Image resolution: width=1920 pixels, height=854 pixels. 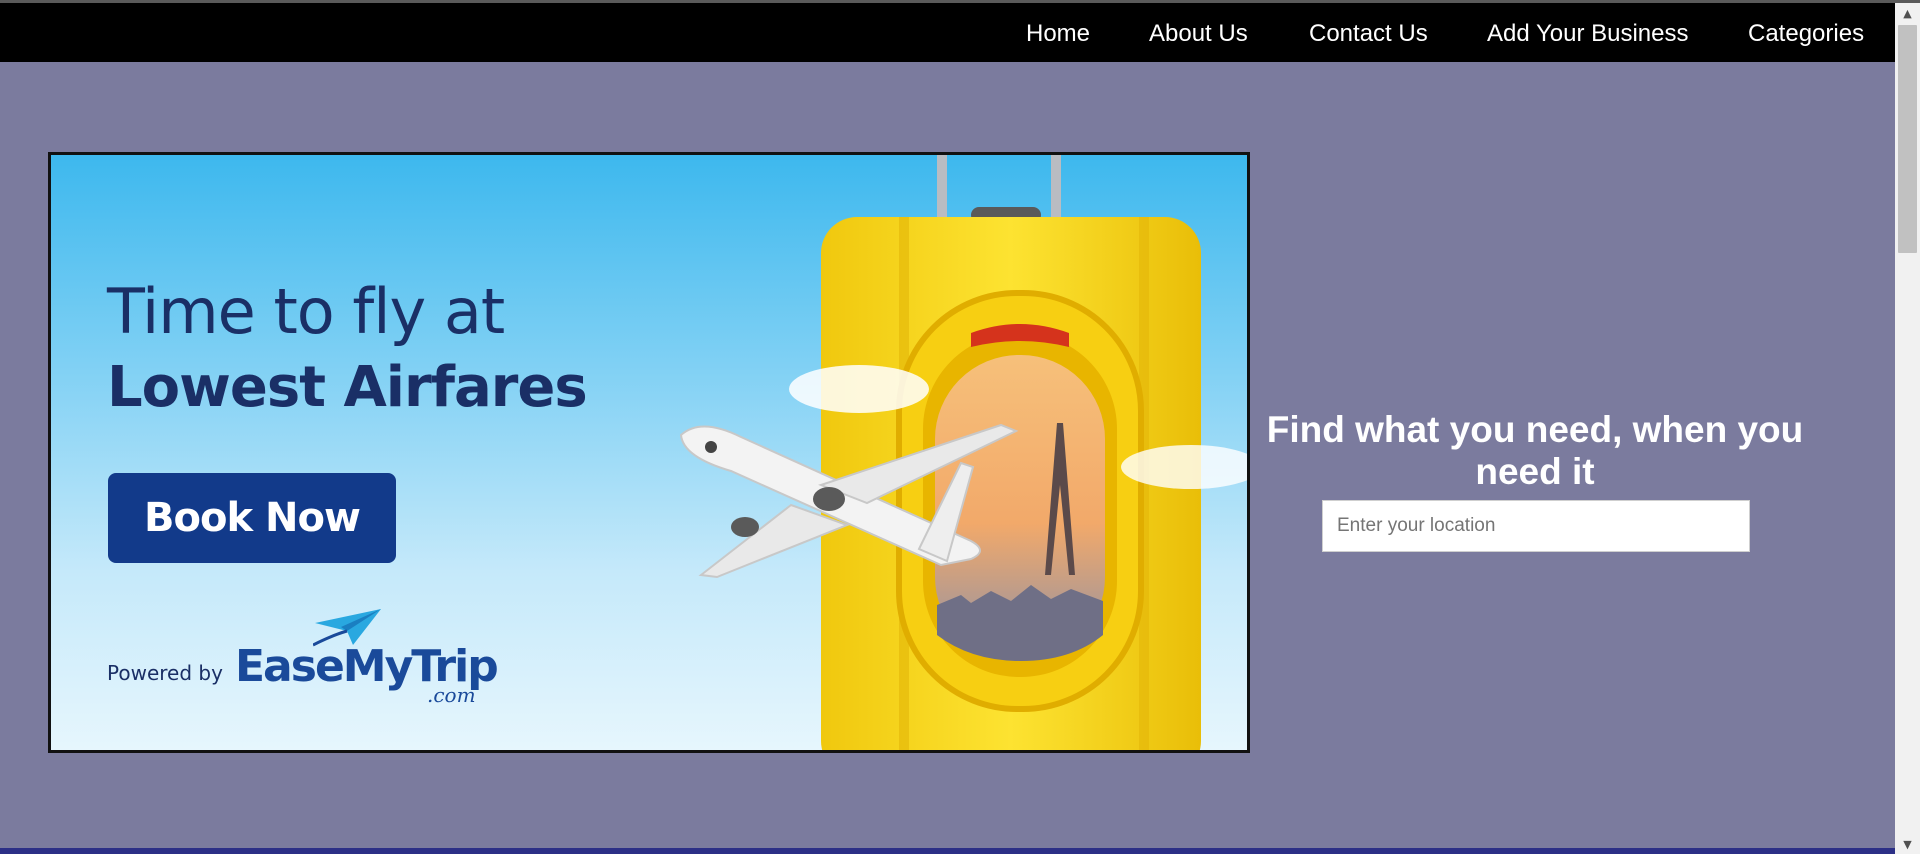 I want to click on book-now-button: Book Now, so click(x=252, y=518).